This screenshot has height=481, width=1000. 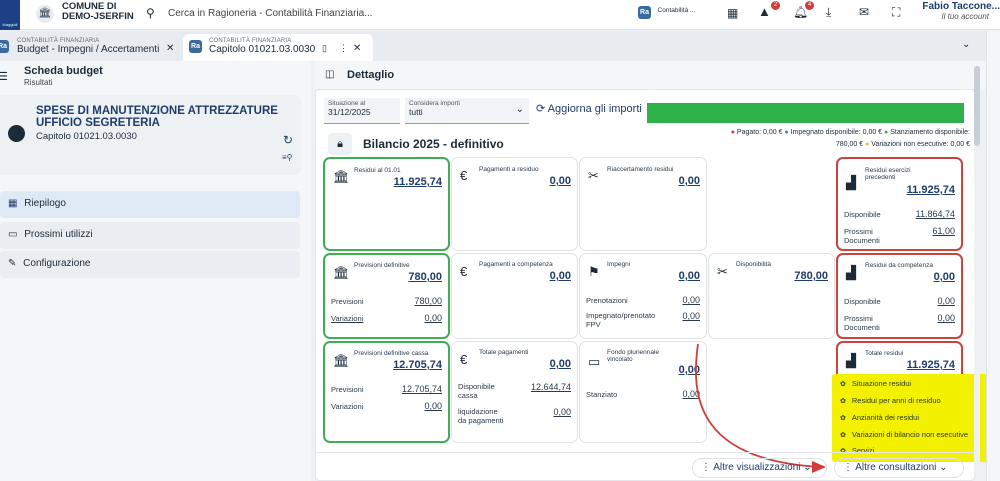 What do you see at coordinates (875, 383) in the screenshot?
I see `menu-item-situazione-residui: Situazione residui` at bounding box center [875, 383].